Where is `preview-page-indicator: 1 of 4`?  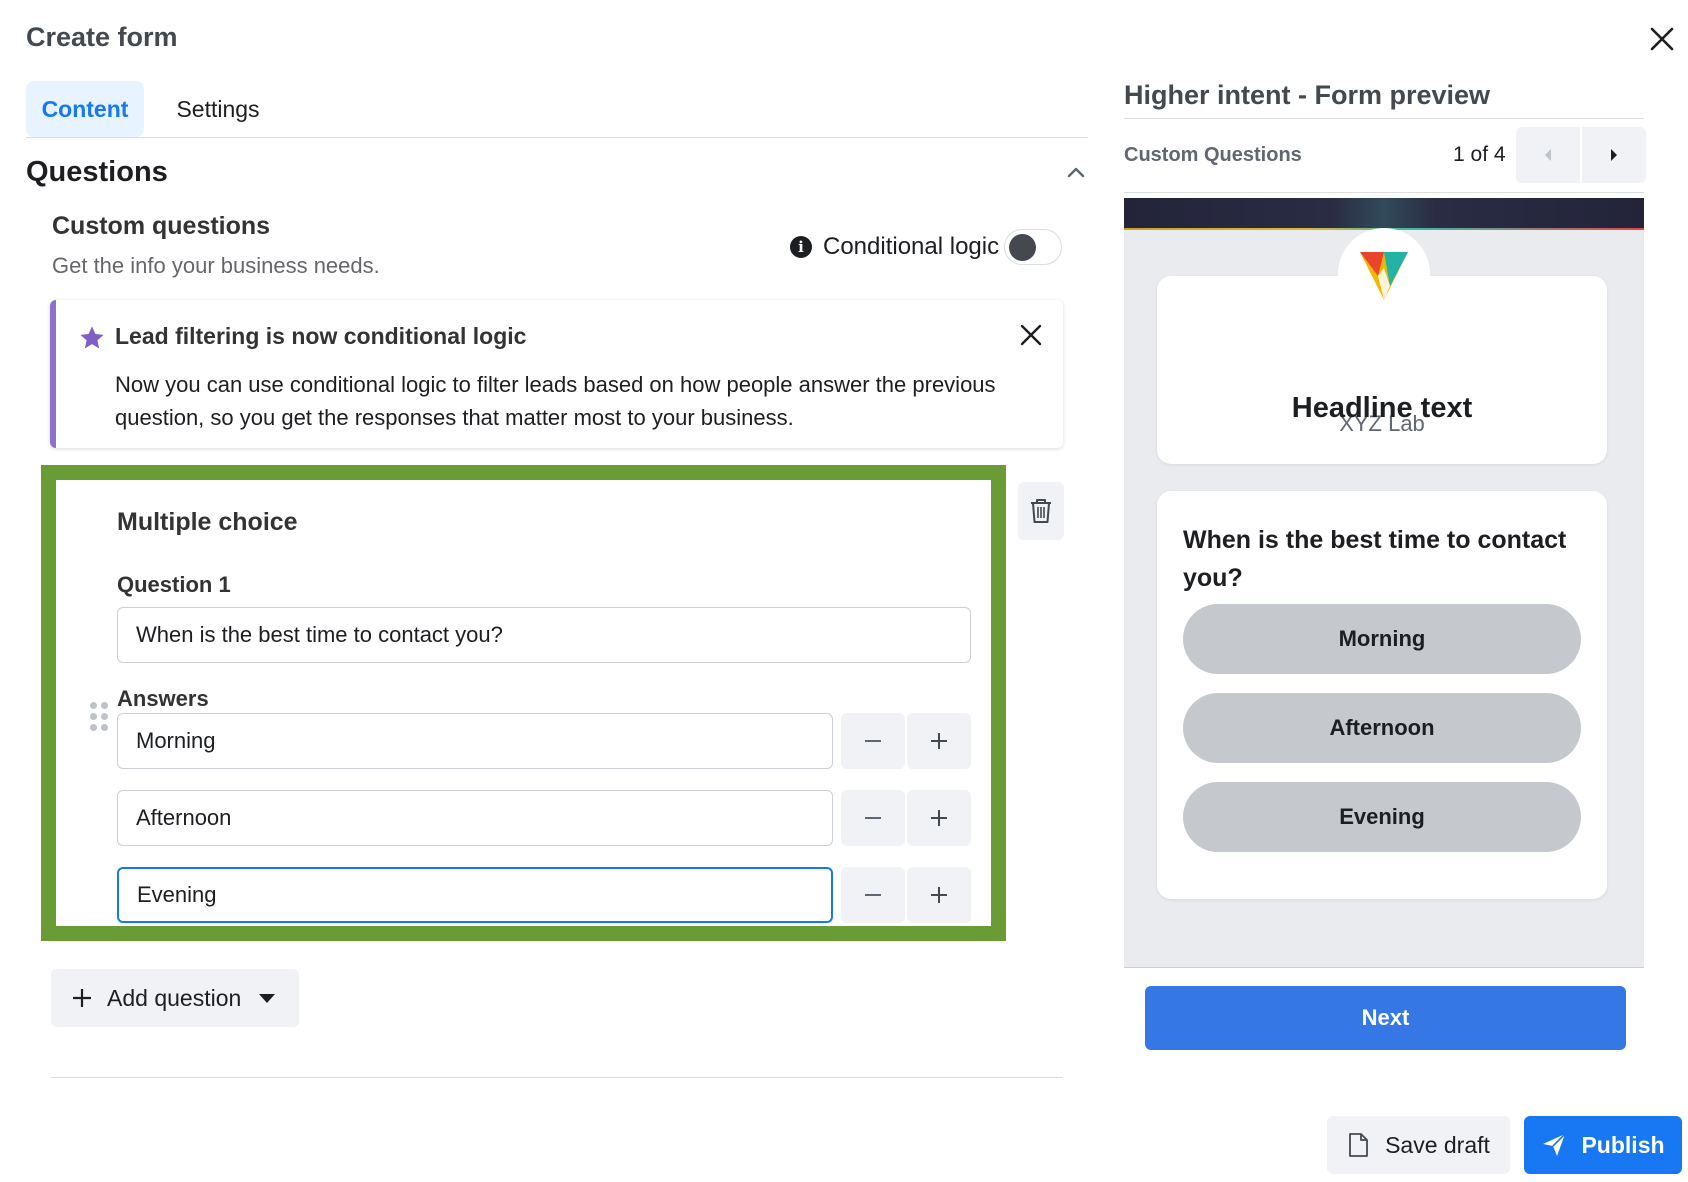
preview-page-indicator: 1 of 4 is located at coordinates (1479, 154).